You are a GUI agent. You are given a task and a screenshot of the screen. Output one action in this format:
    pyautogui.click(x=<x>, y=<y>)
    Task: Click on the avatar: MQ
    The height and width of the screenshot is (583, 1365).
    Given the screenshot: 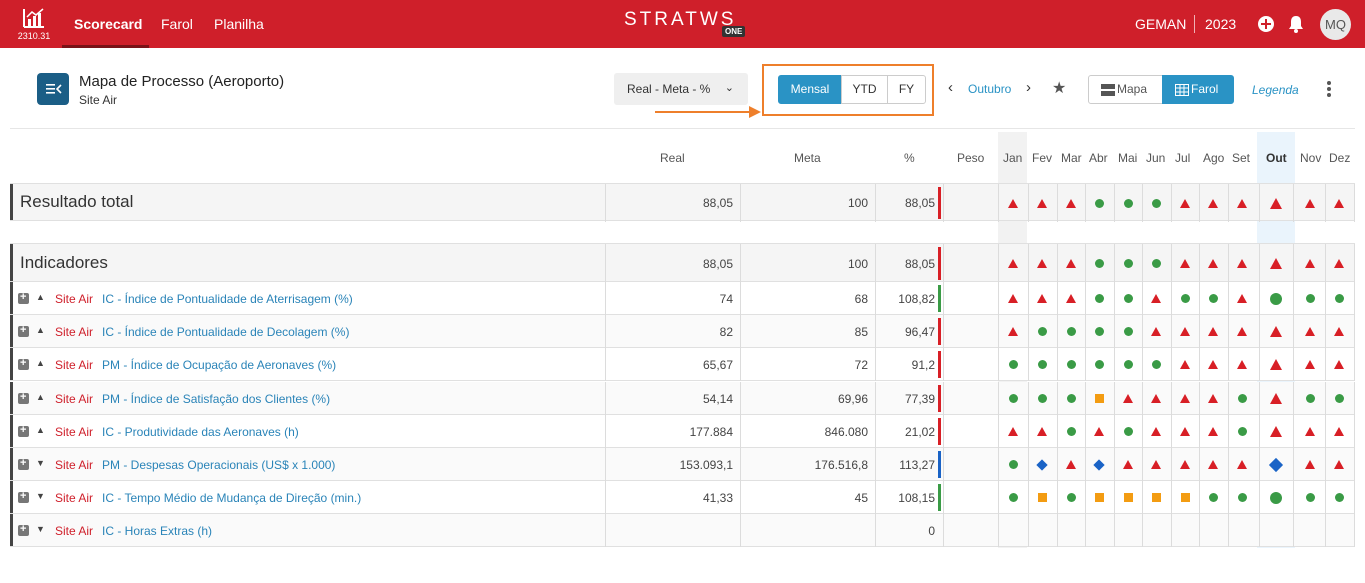 What is the action you would take?
    pyautogui.click(x=1335, y=24)
    